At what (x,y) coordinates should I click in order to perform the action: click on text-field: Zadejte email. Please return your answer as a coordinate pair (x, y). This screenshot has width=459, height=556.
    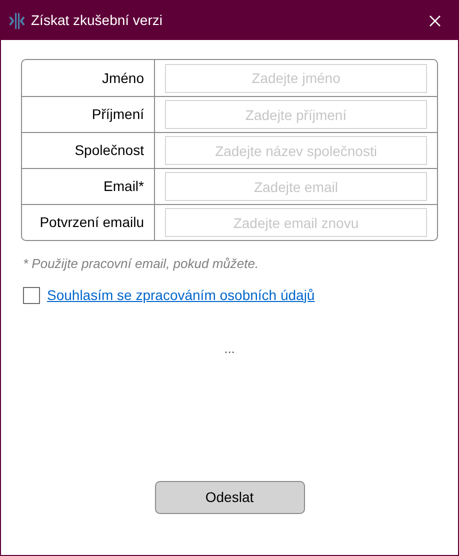
    Looking at the image, I should click on (296, 186).